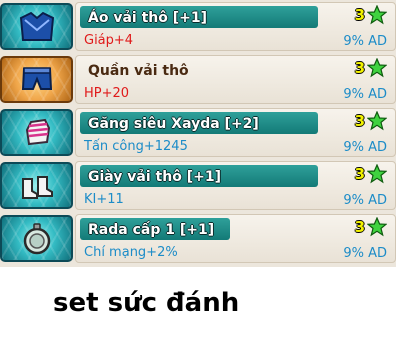  Describe the element at coordinates (147, 18) in the screenshot. I see `item-name: Áo vải thô [+1]` at that location.